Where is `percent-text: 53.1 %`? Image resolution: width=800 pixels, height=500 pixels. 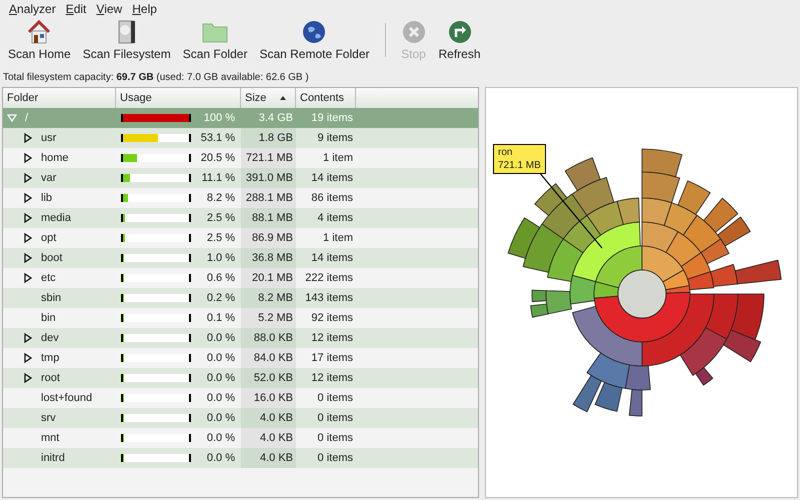 percent-text: 53.1 % is located at coordinates (217, 138).